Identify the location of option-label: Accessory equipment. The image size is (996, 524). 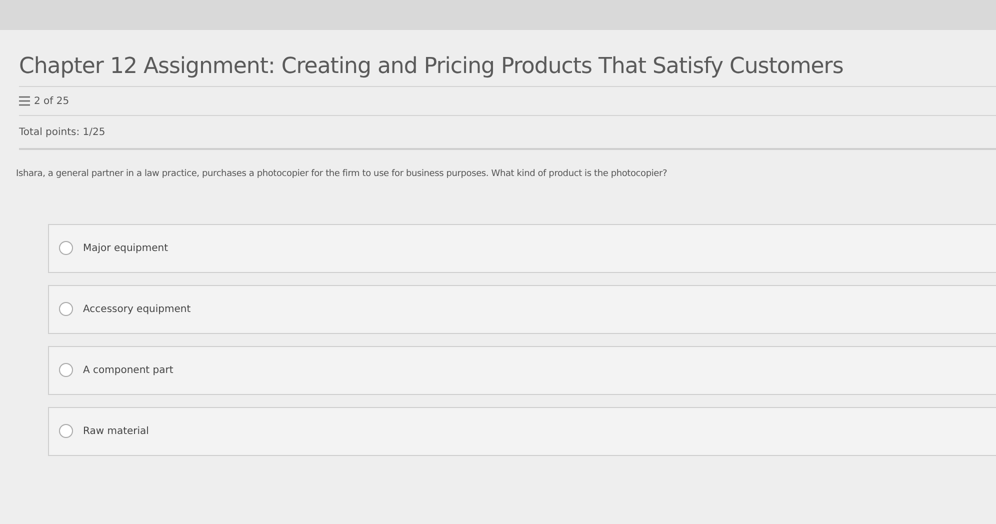
(137, 309).